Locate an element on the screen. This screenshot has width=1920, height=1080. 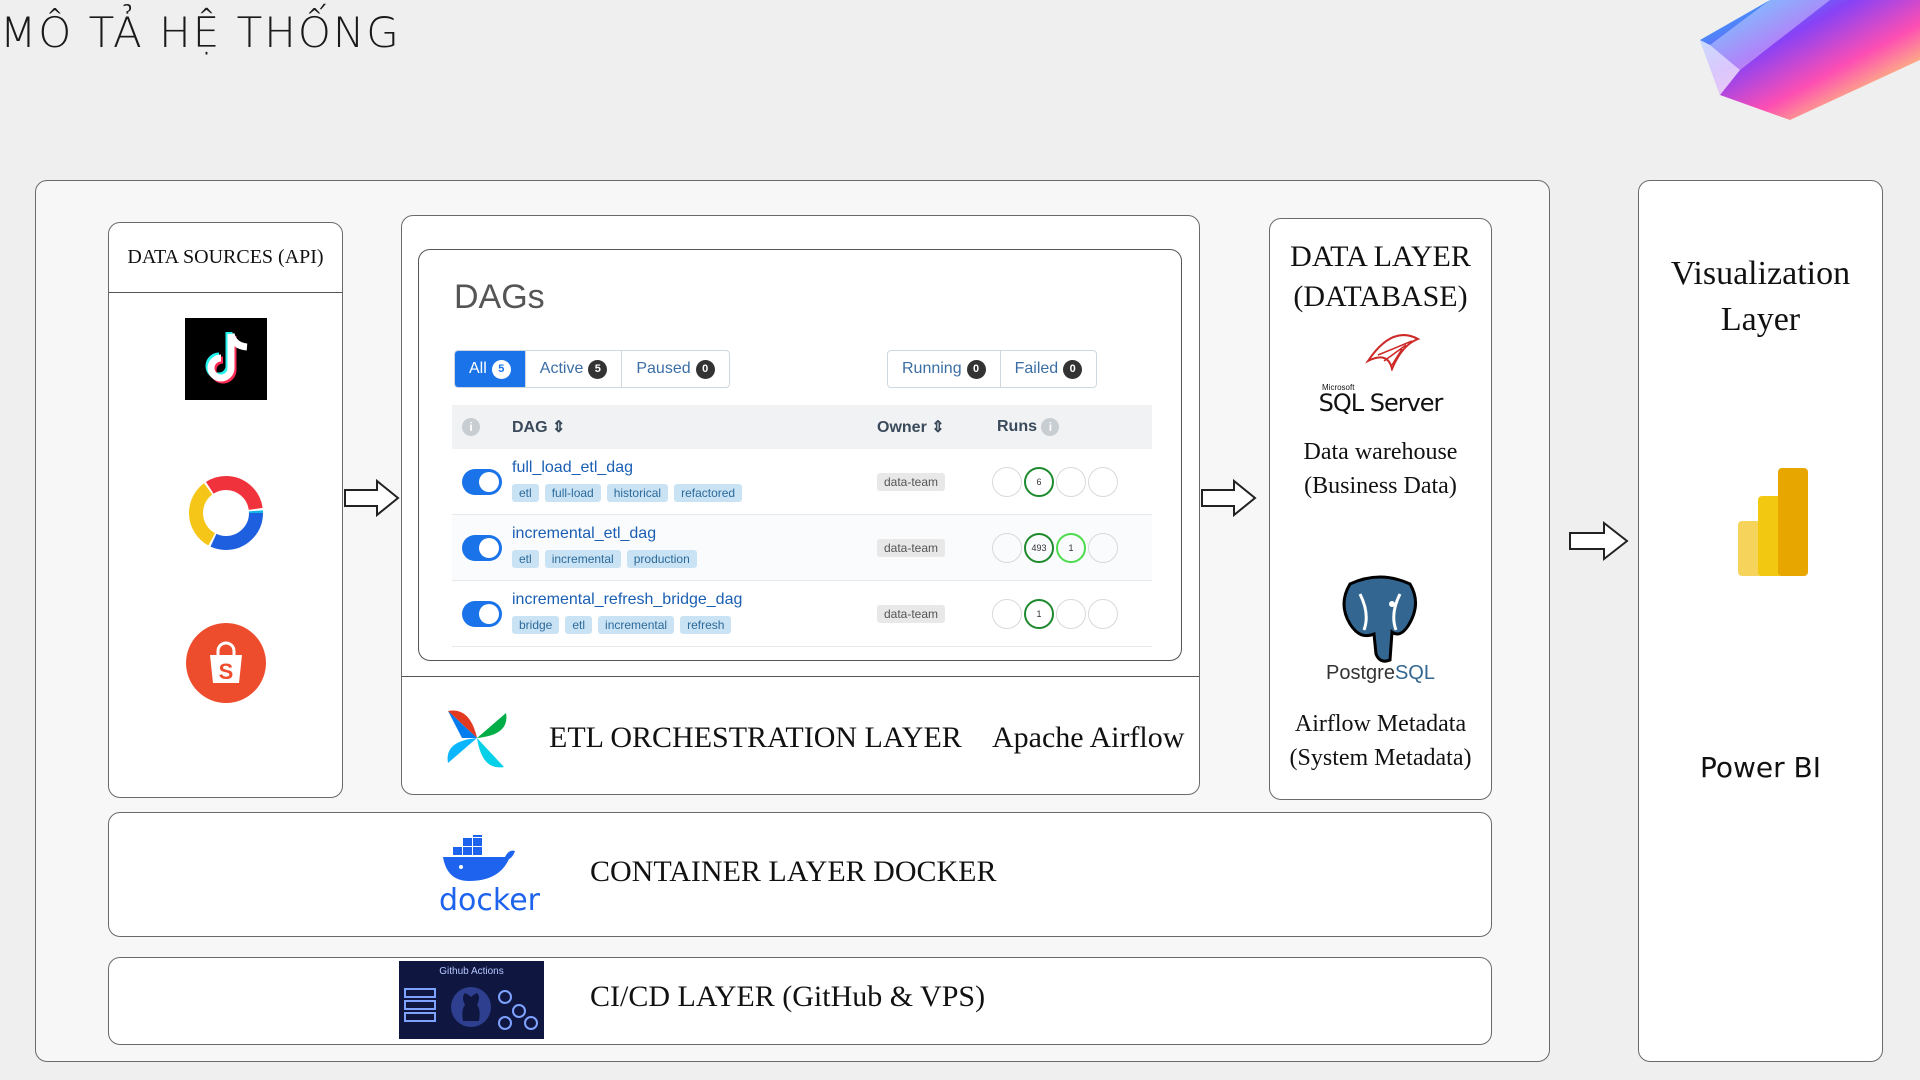
dag-tags: etl incremental production is located at coordinates (604, 559).